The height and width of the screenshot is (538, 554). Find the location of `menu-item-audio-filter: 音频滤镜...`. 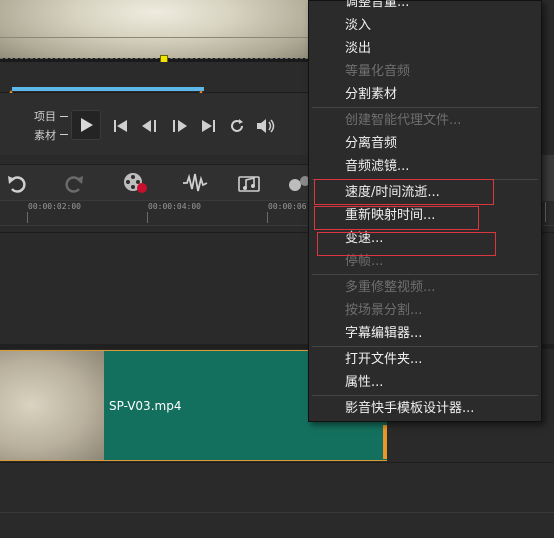

menu-item-audio-filter: 音频滤镜... is located at coordinates (377, 167).